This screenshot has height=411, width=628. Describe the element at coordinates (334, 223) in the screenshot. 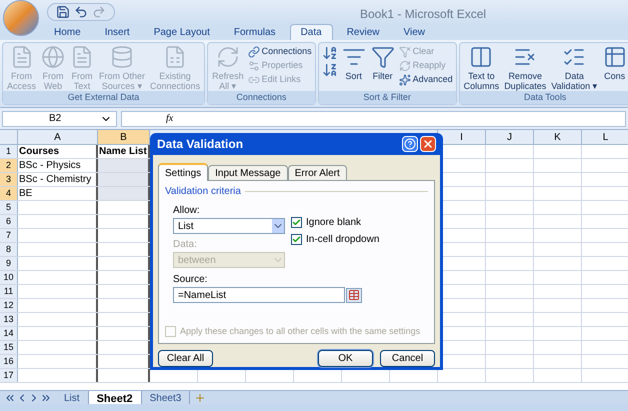

I see `checkbox-label: Ignore blank` at that location.